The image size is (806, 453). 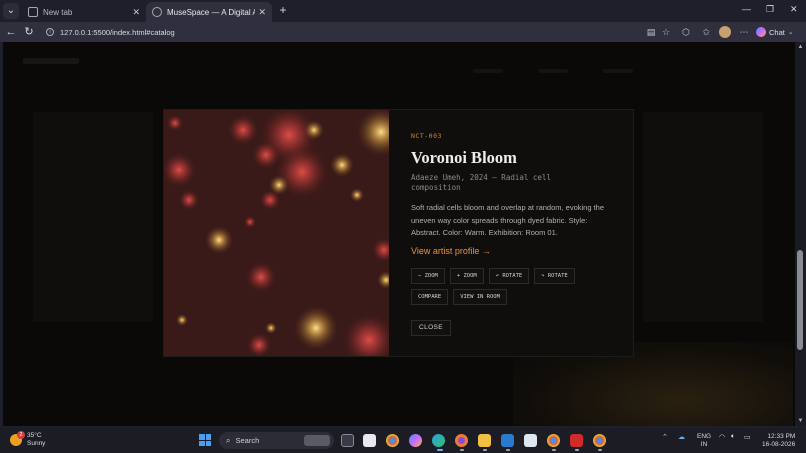 What do you see at coordinates (247, 440) in the screenshot?
I see `search-label: Search` at bounding box center [247, 440].